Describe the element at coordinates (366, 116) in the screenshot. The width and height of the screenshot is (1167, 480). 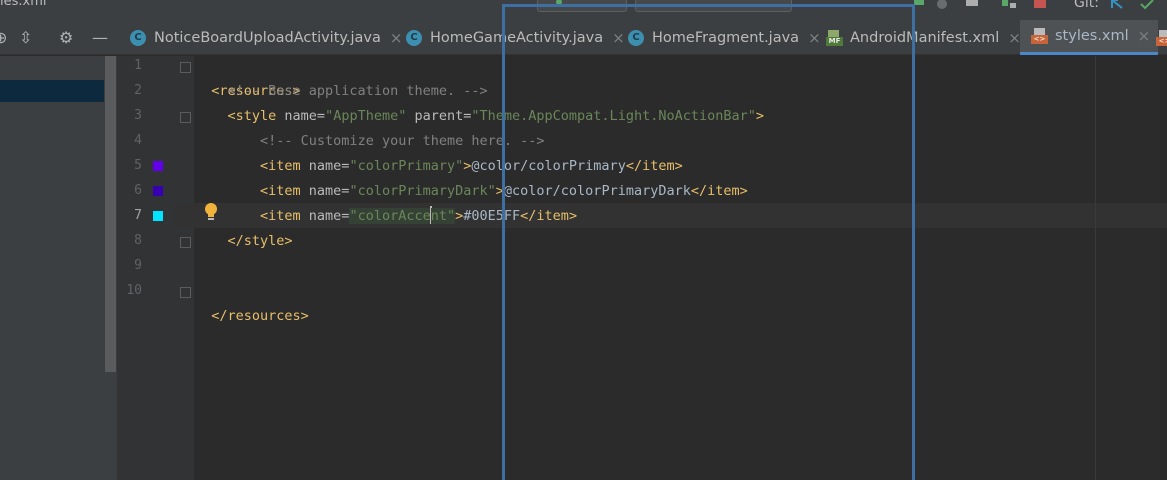
I see `xml-value: "AppTheme"` at that location.